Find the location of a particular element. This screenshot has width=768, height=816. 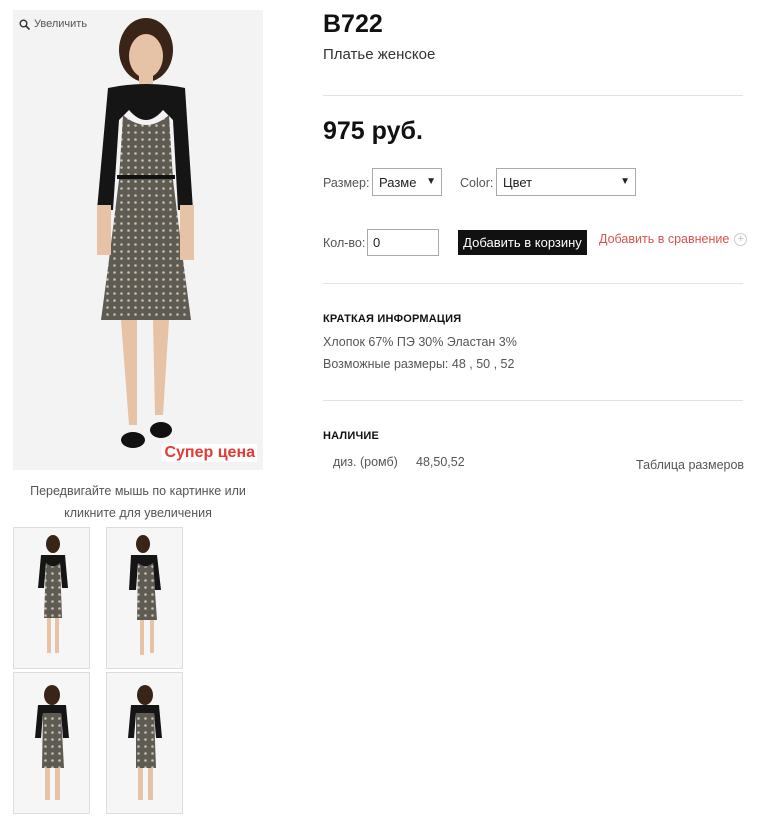

zoom-label: Увеличить is located at coordinates (61, 24).